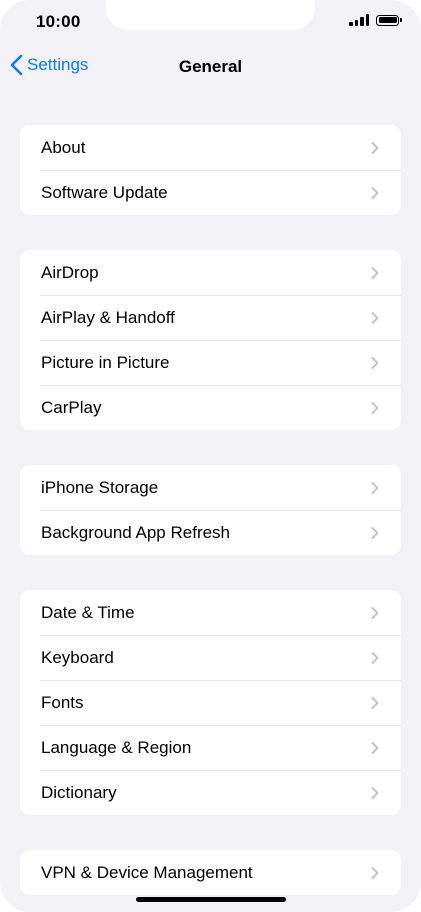 Image resolution: width=421 pixels, height=912 pixels. I want to click on list-item-fonts: Fonts, so click(210, 702).